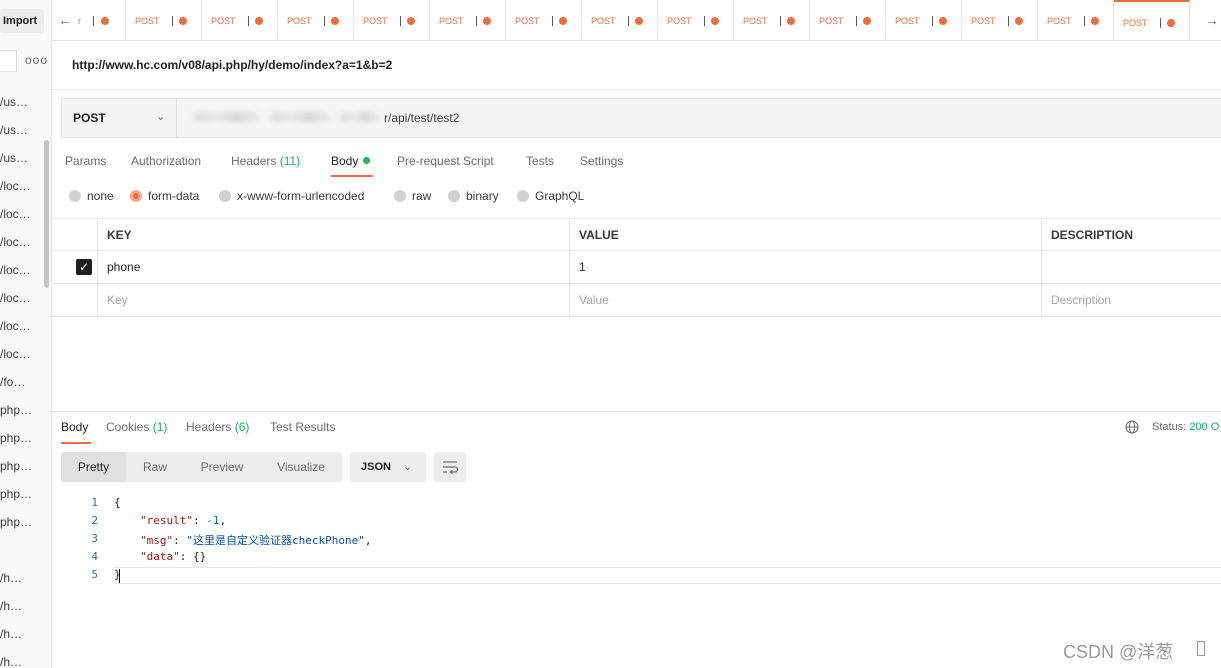 The image size is (1221, 668). Describe the element at coordinates (345, 161) in the screenshot. I see `tab-body-label: Body` at that location.